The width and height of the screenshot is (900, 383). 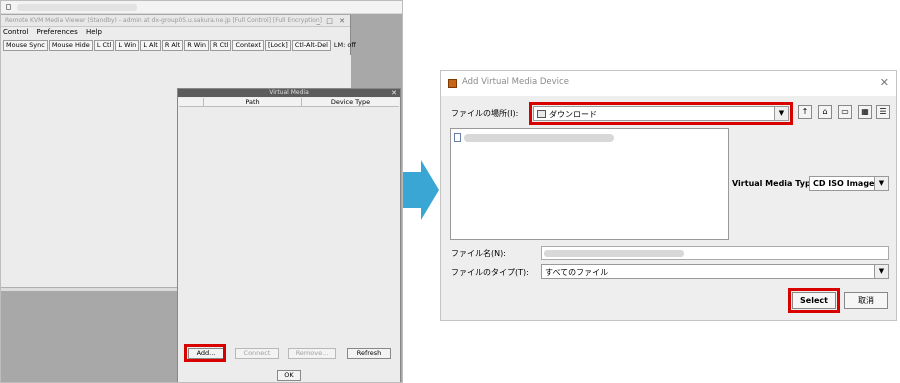 I want to click on virtual-media-title-bar: Virtual Media ✕, so click(x=289, y=93).